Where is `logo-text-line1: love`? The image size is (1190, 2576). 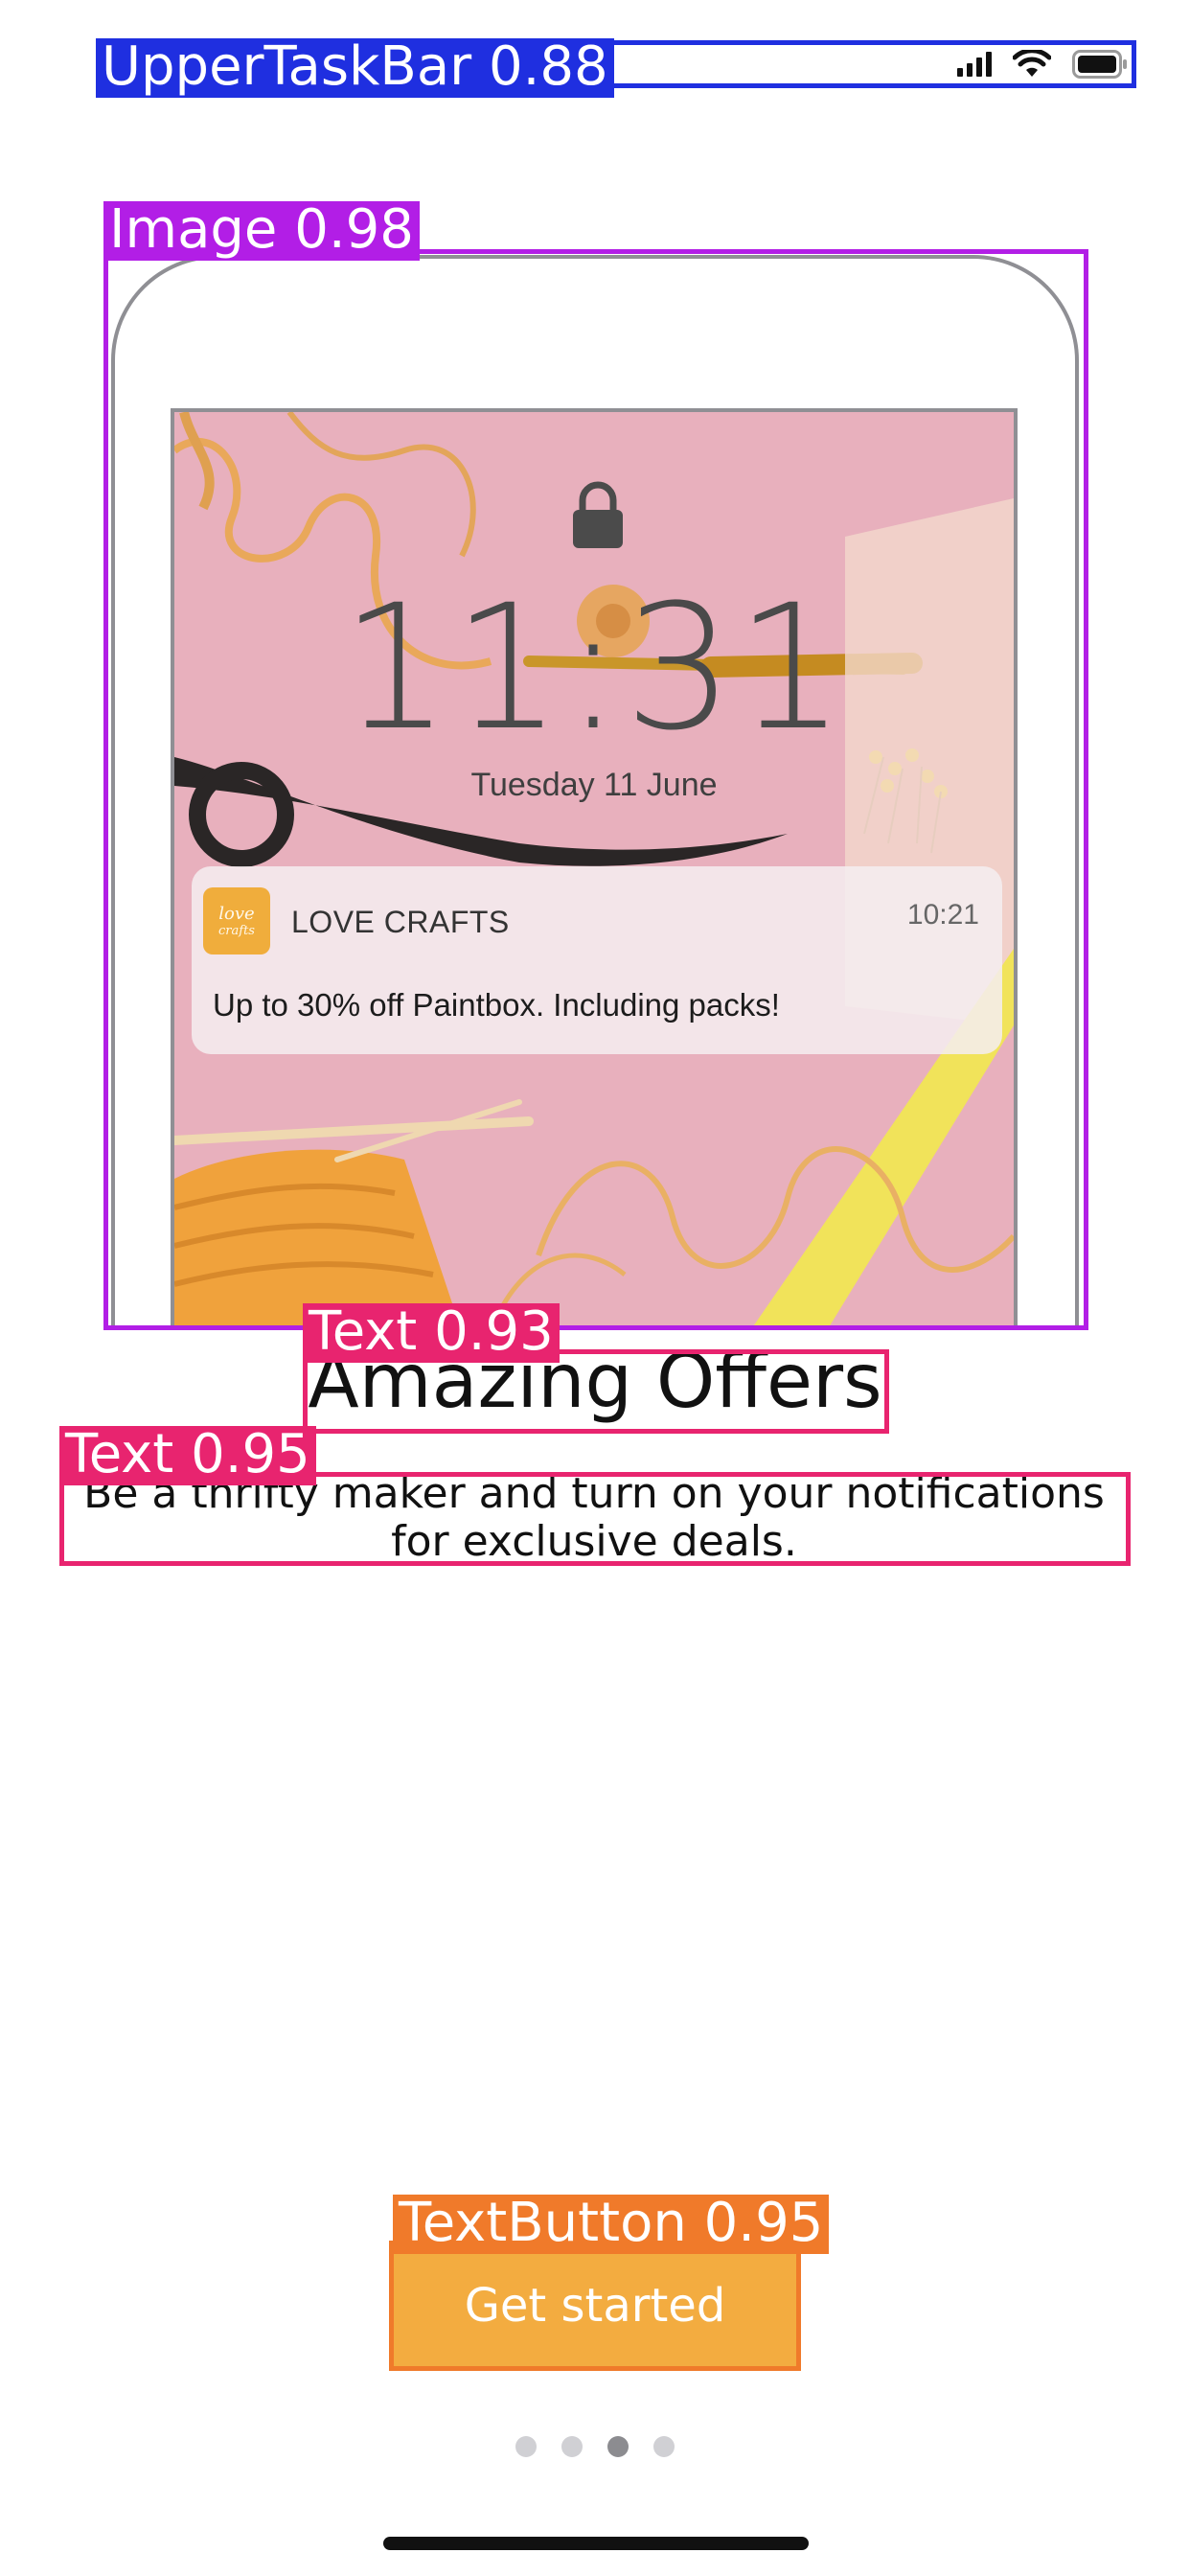 logo-text-line1: love is located at coordinates (237, 913).